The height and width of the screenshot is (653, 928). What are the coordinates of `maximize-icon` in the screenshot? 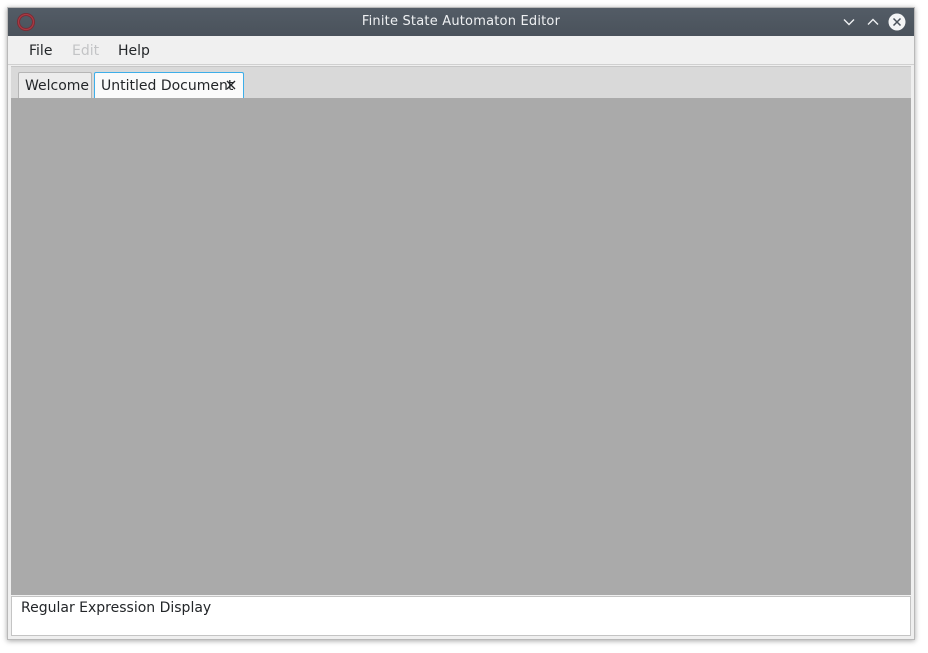 It's located at (873, 21).